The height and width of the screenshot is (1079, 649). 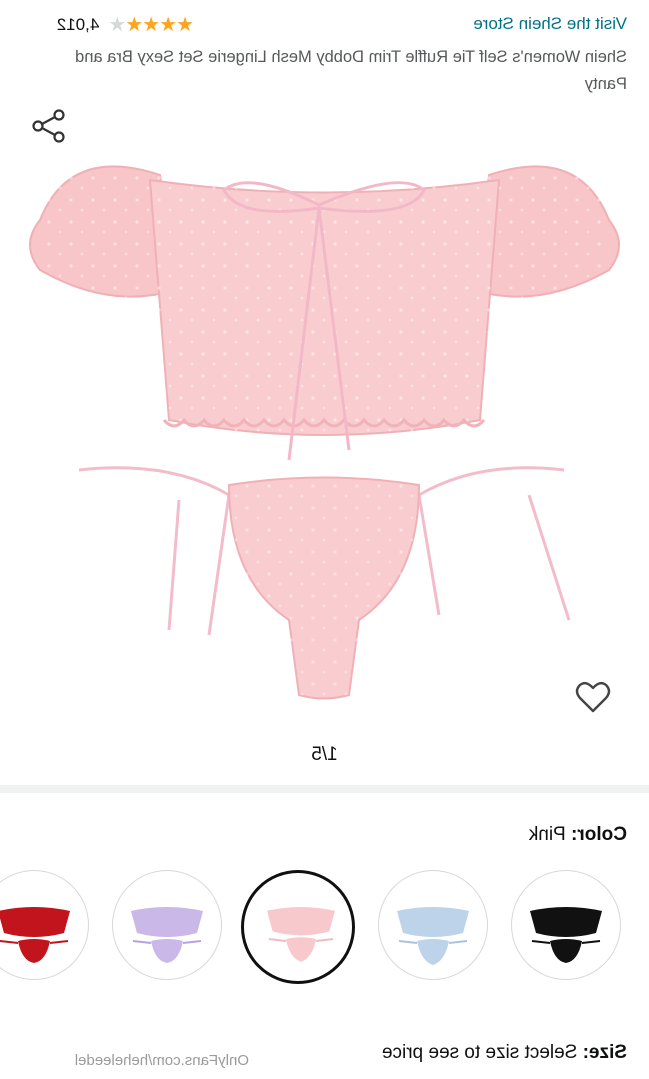 I want to click on wishlist-heart-icon, so click(x=593, y=697).